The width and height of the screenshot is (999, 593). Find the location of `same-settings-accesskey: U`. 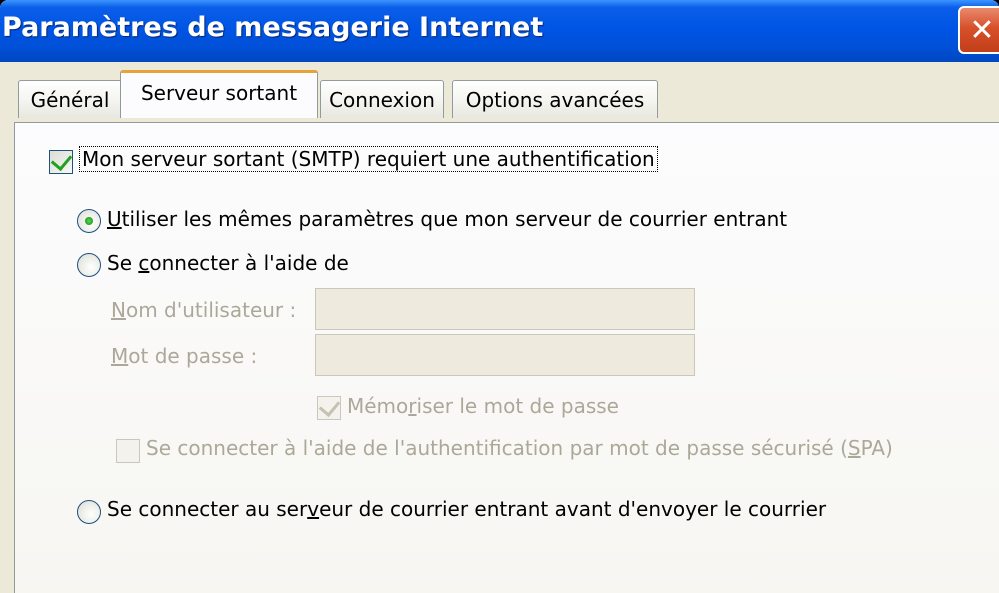

same-settings-accesskey: U is located at coordinates (114, 219).